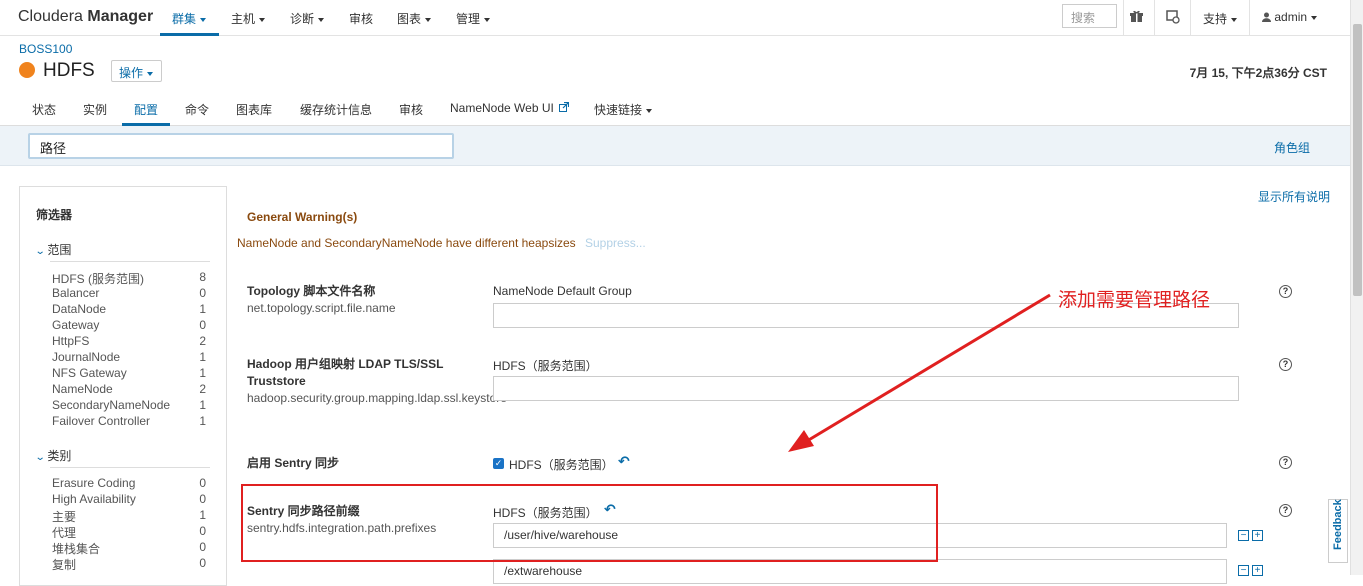 This screenshot has height=586, width=1363. What do you see at coordinates (414, 18) in the screenshot?
I see `nav-item-charts: 图表` at bounding box center [414, 18].